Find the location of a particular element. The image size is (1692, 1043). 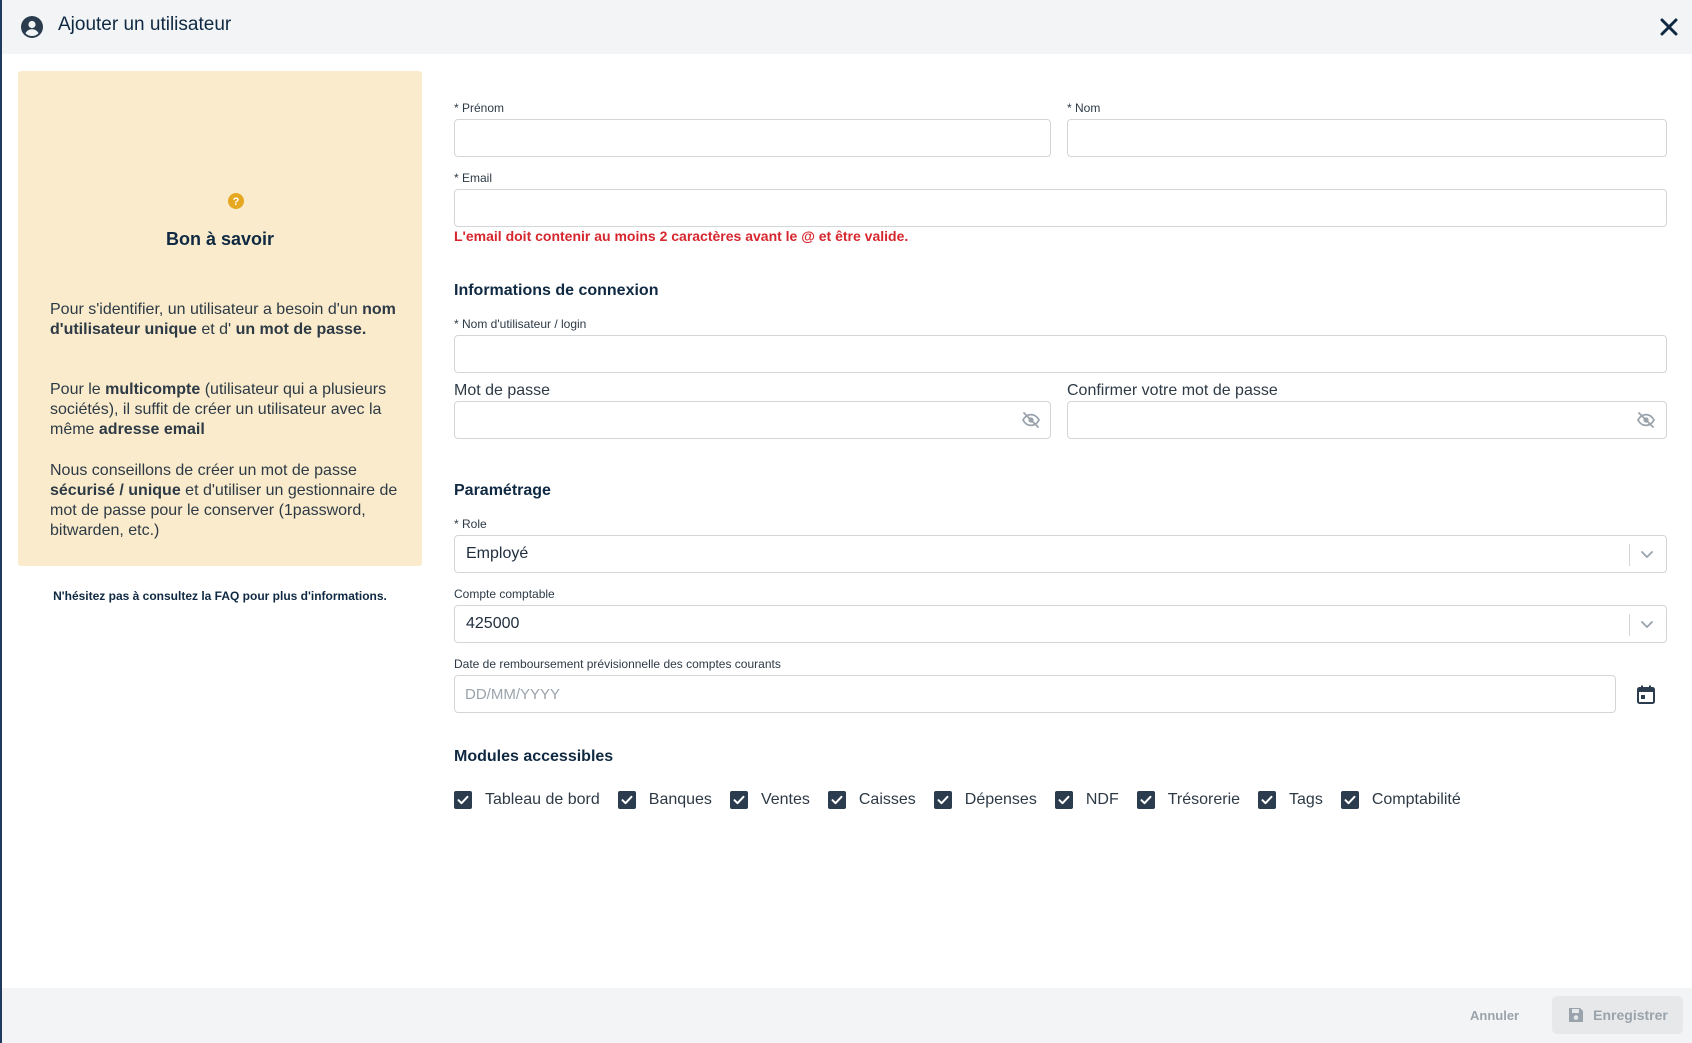

module-label: Caisses is located at coordinates (887, 799).